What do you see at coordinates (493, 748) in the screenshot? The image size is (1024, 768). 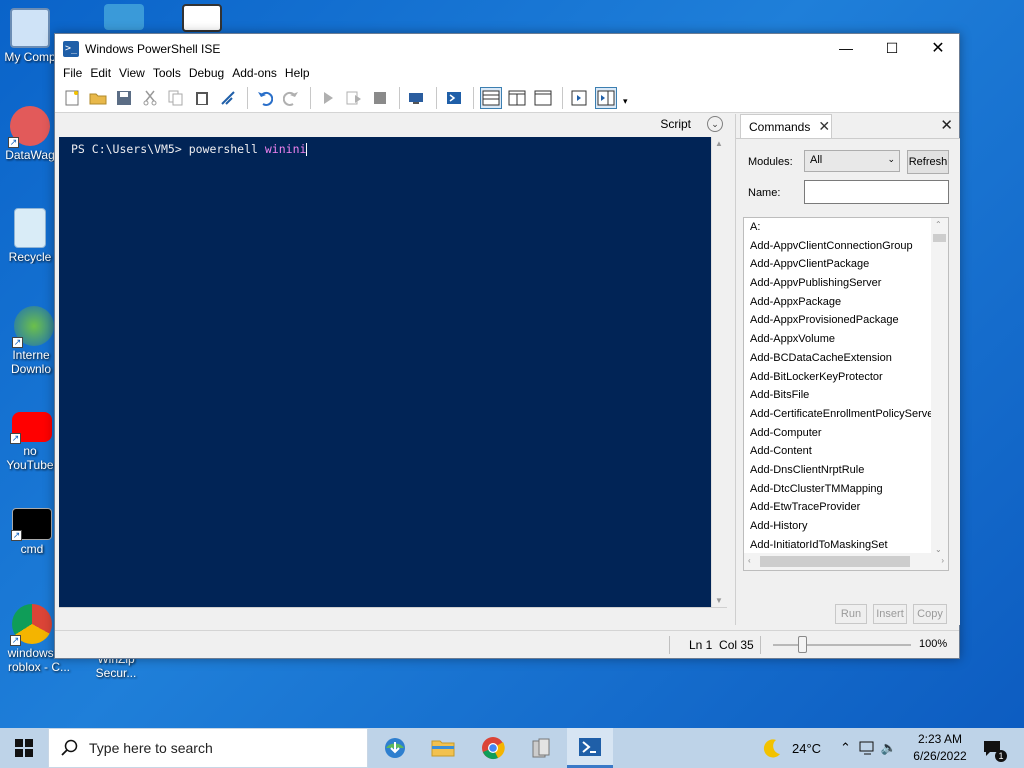 I see `taskbar-app-chrome` at bounding box center [493, 748].